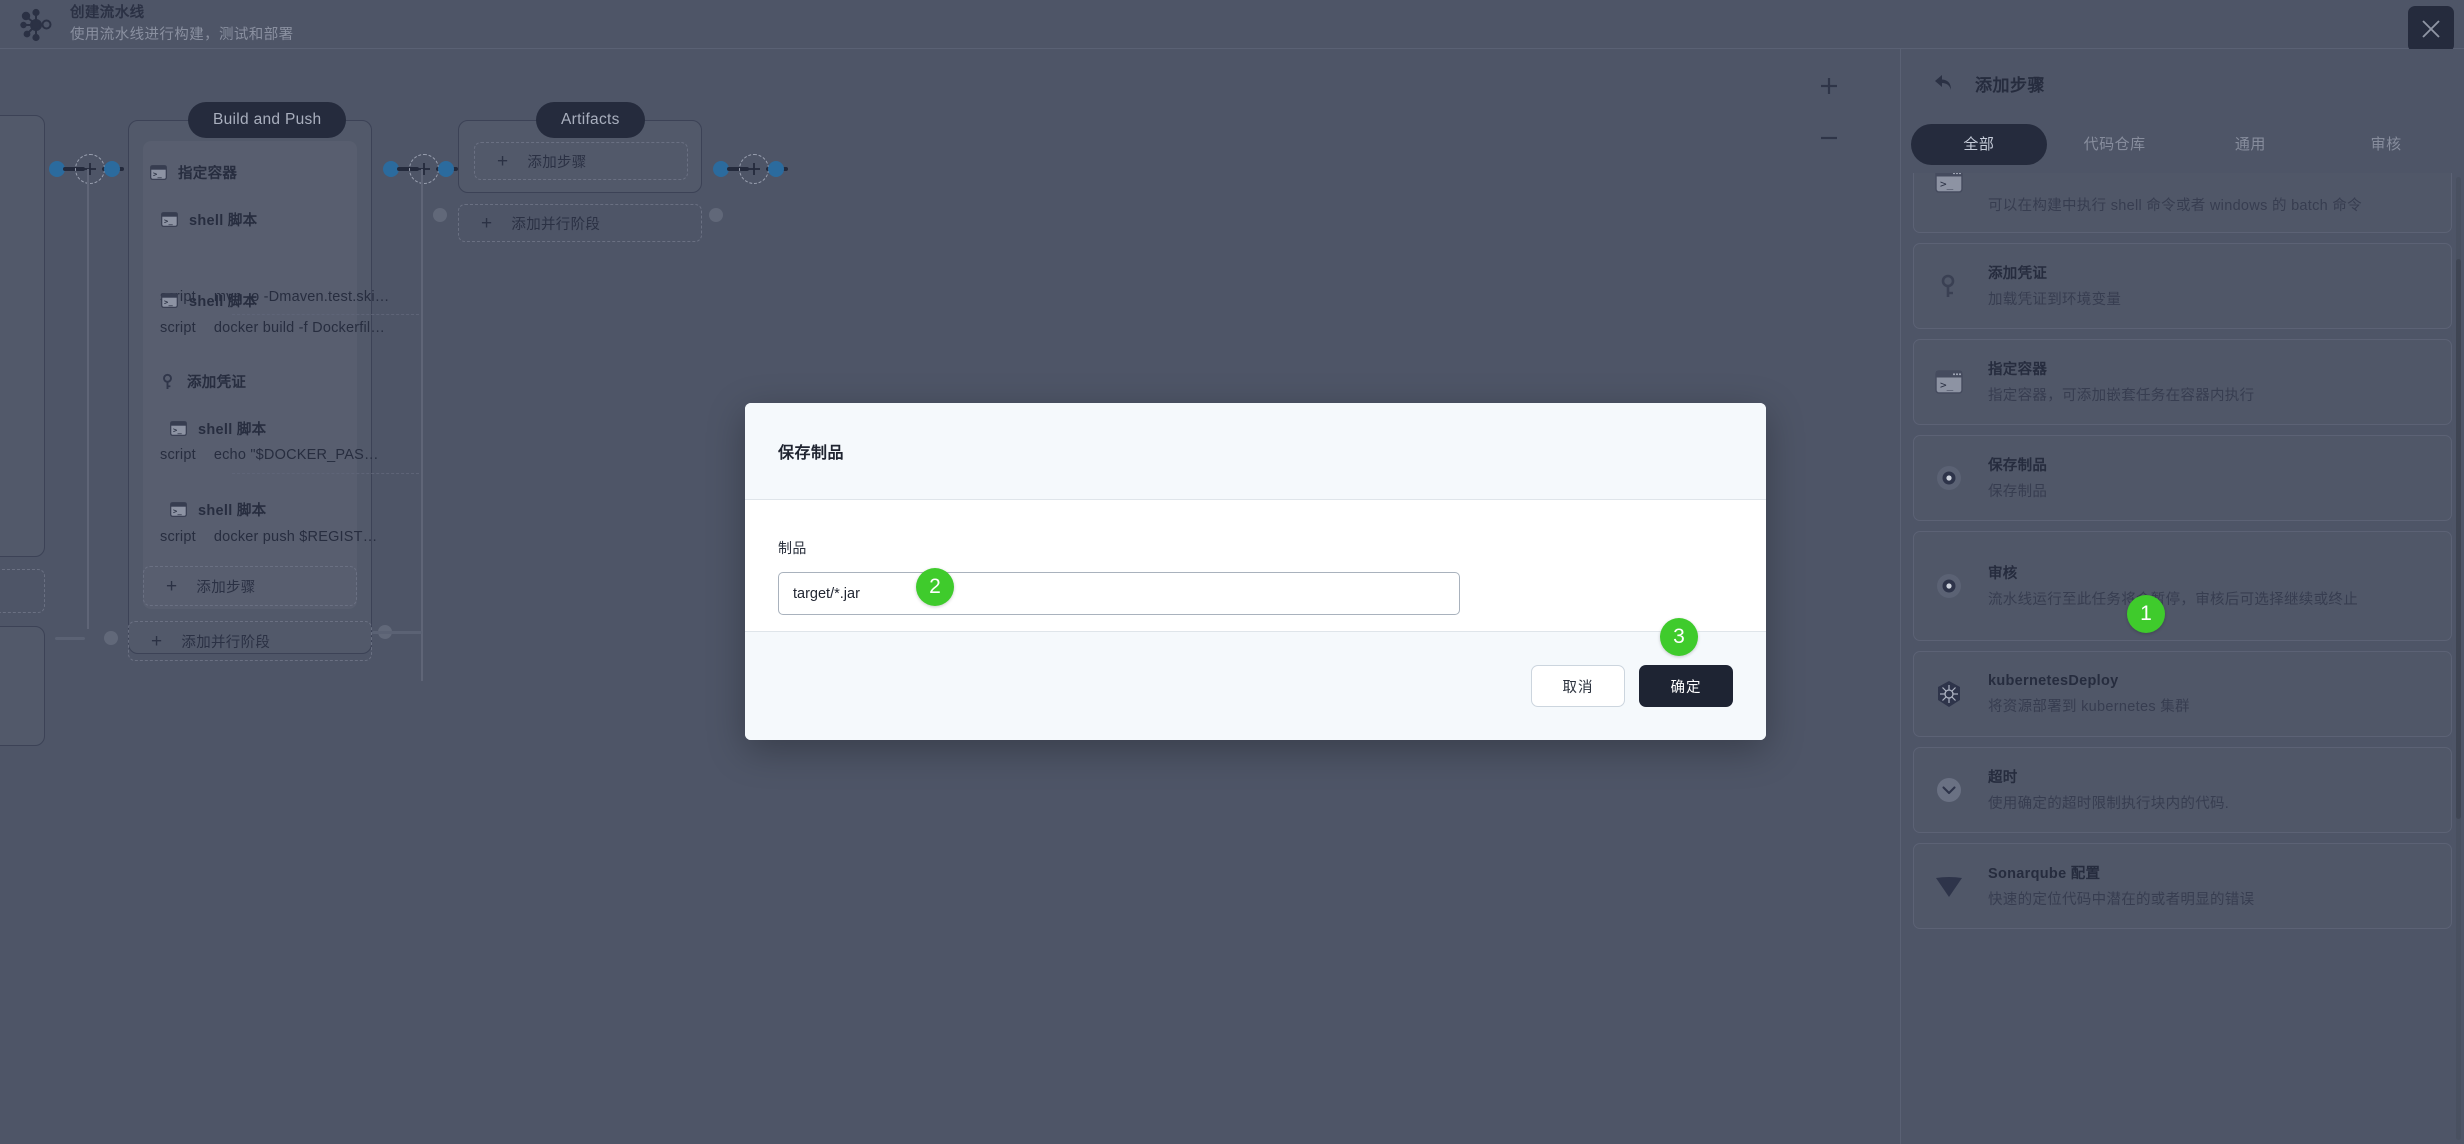 This screenshot has width=2464, height=1144. I want to click on disc-icon, so click(1949, 586).